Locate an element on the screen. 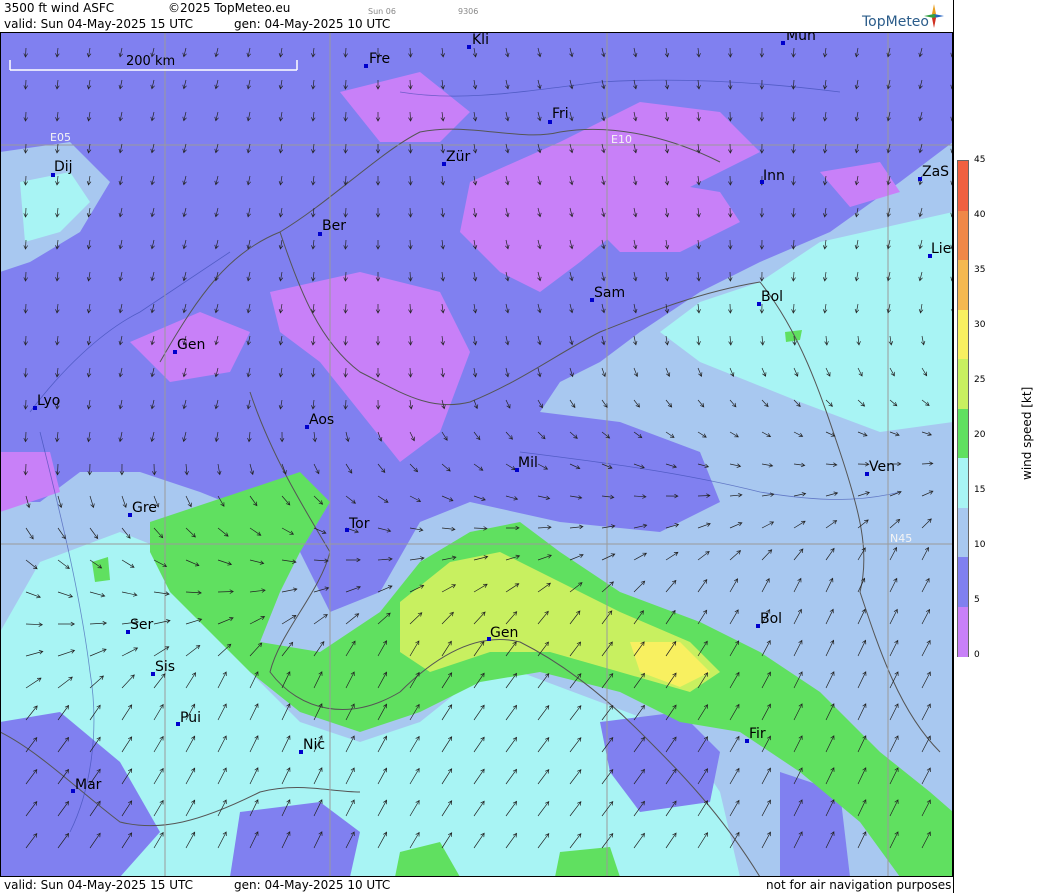 The image size is (1045, 893). city-mar: Mar is located at coordinates (86, 785).